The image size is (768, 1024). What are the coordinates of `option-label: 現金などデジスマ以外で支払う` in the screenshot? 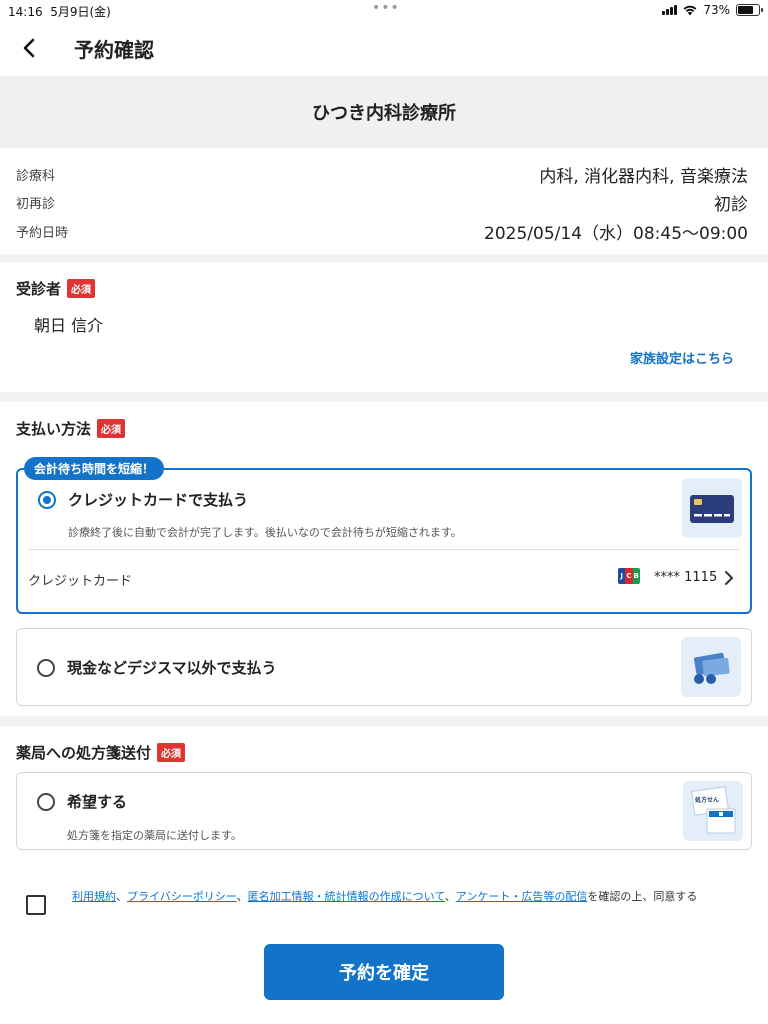 It's located at (172, 668).